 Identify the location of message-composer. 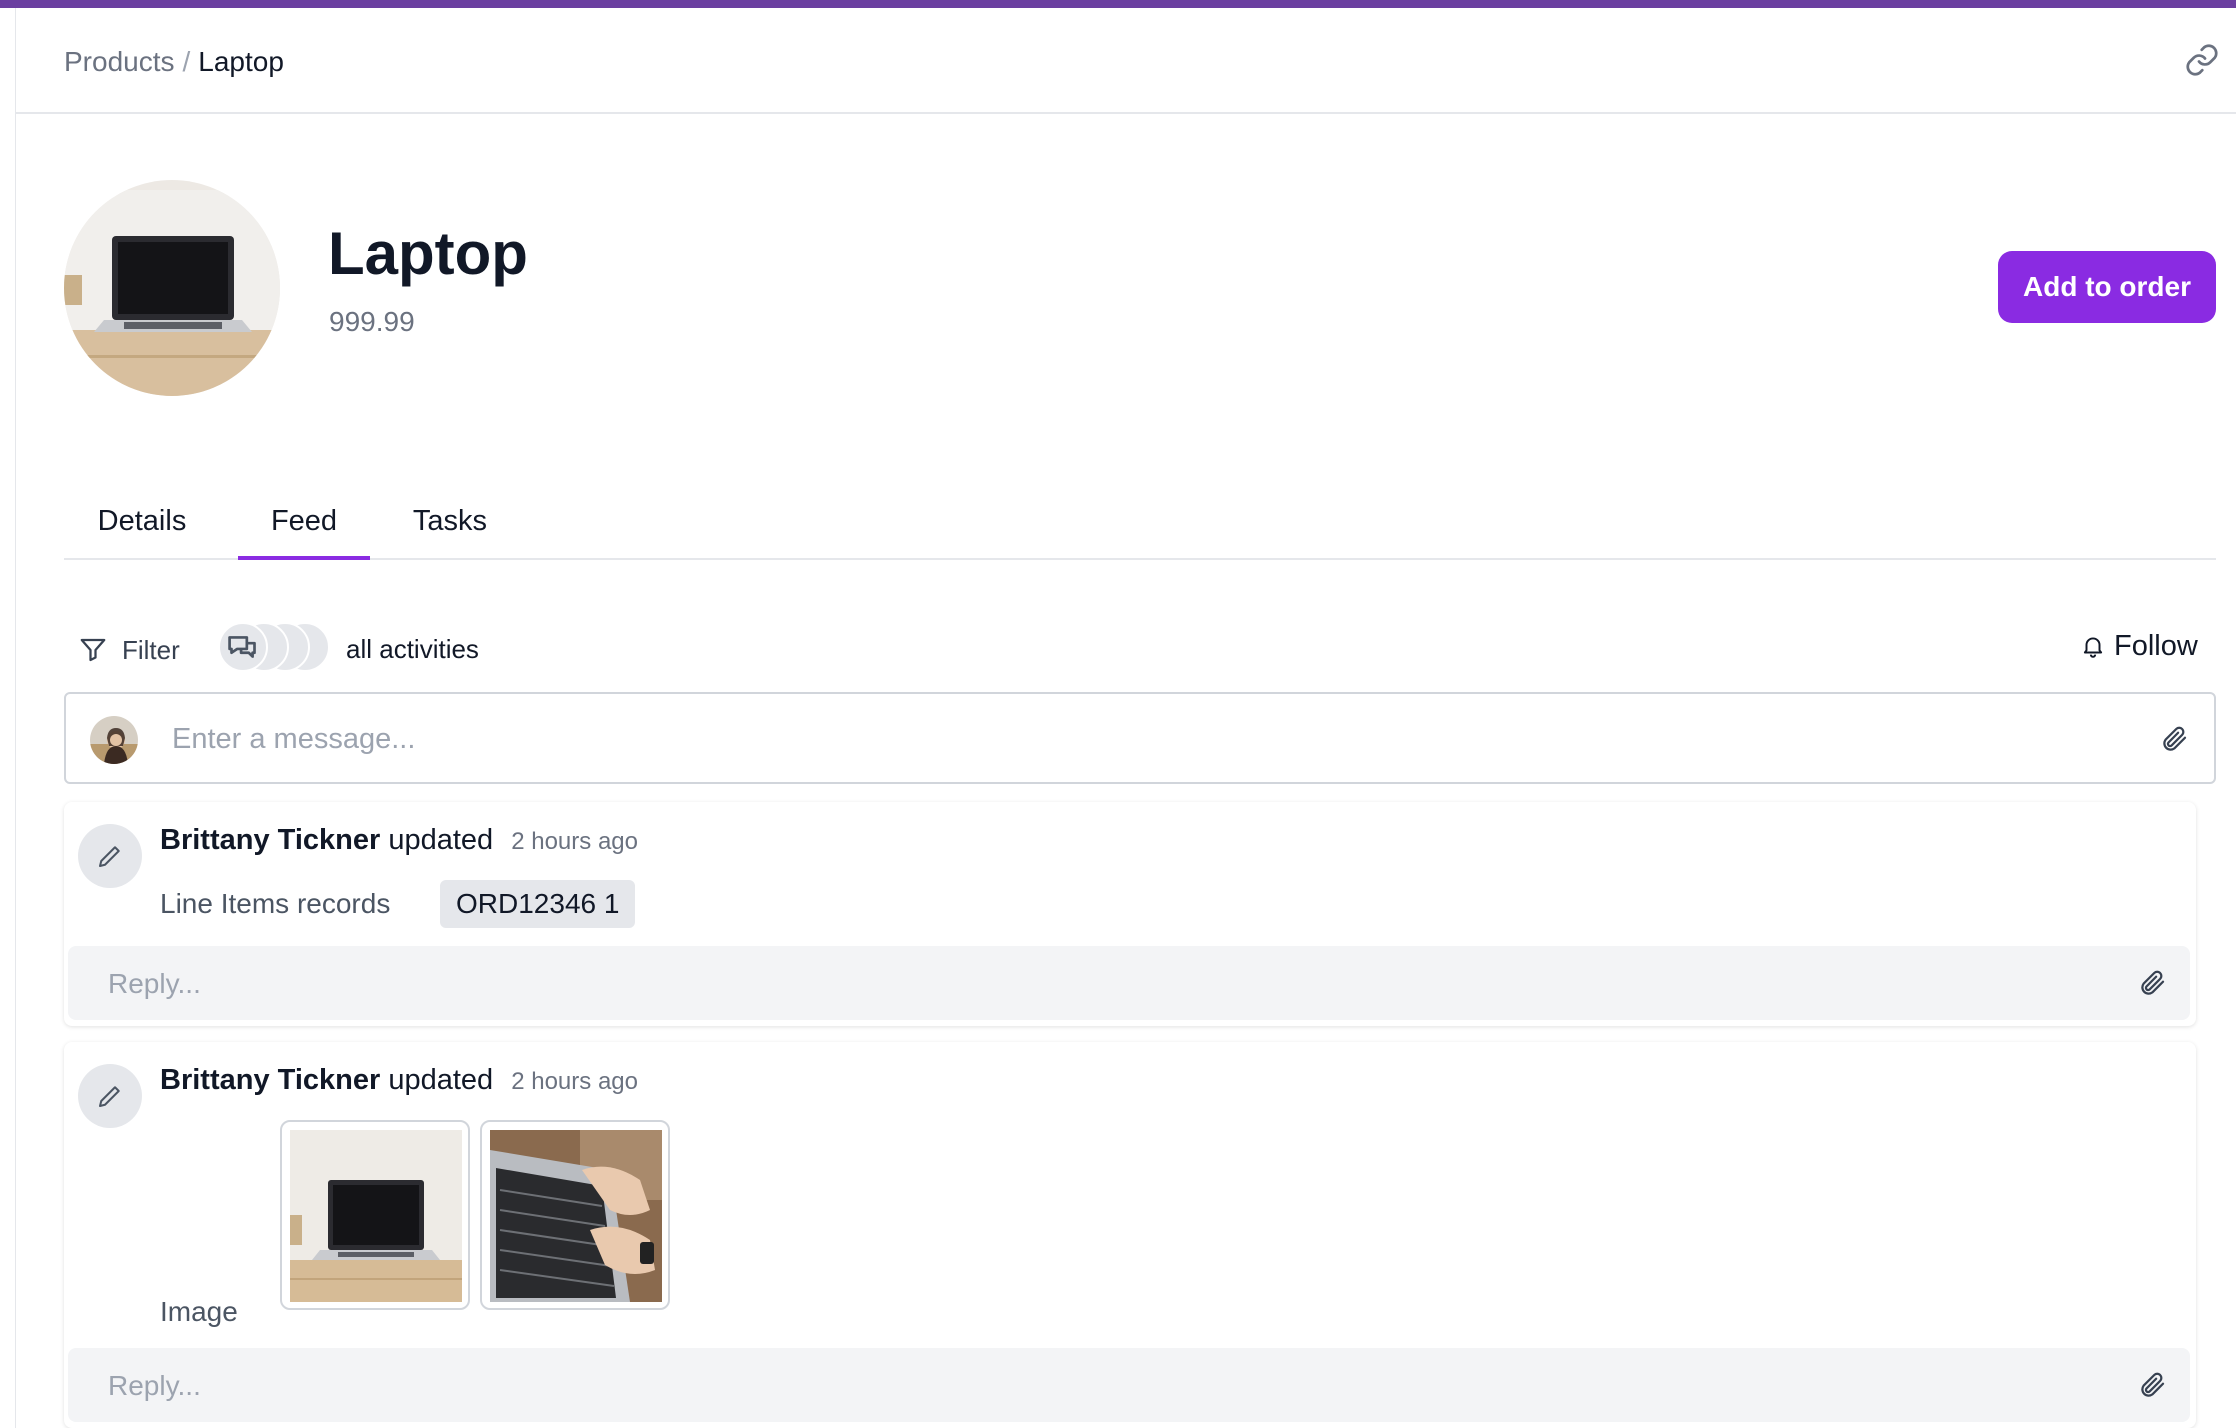
(1140, 738).